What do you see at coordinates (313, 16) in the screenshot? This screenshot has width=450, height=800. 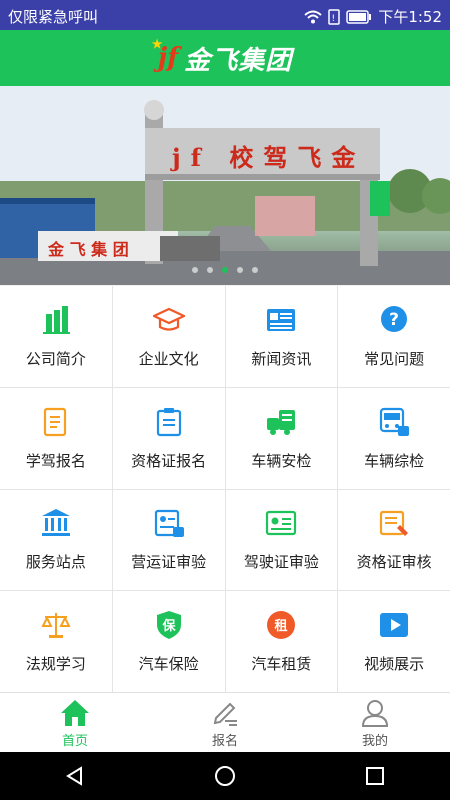 I see `wifi-icon` at bounding box center [313, 16].